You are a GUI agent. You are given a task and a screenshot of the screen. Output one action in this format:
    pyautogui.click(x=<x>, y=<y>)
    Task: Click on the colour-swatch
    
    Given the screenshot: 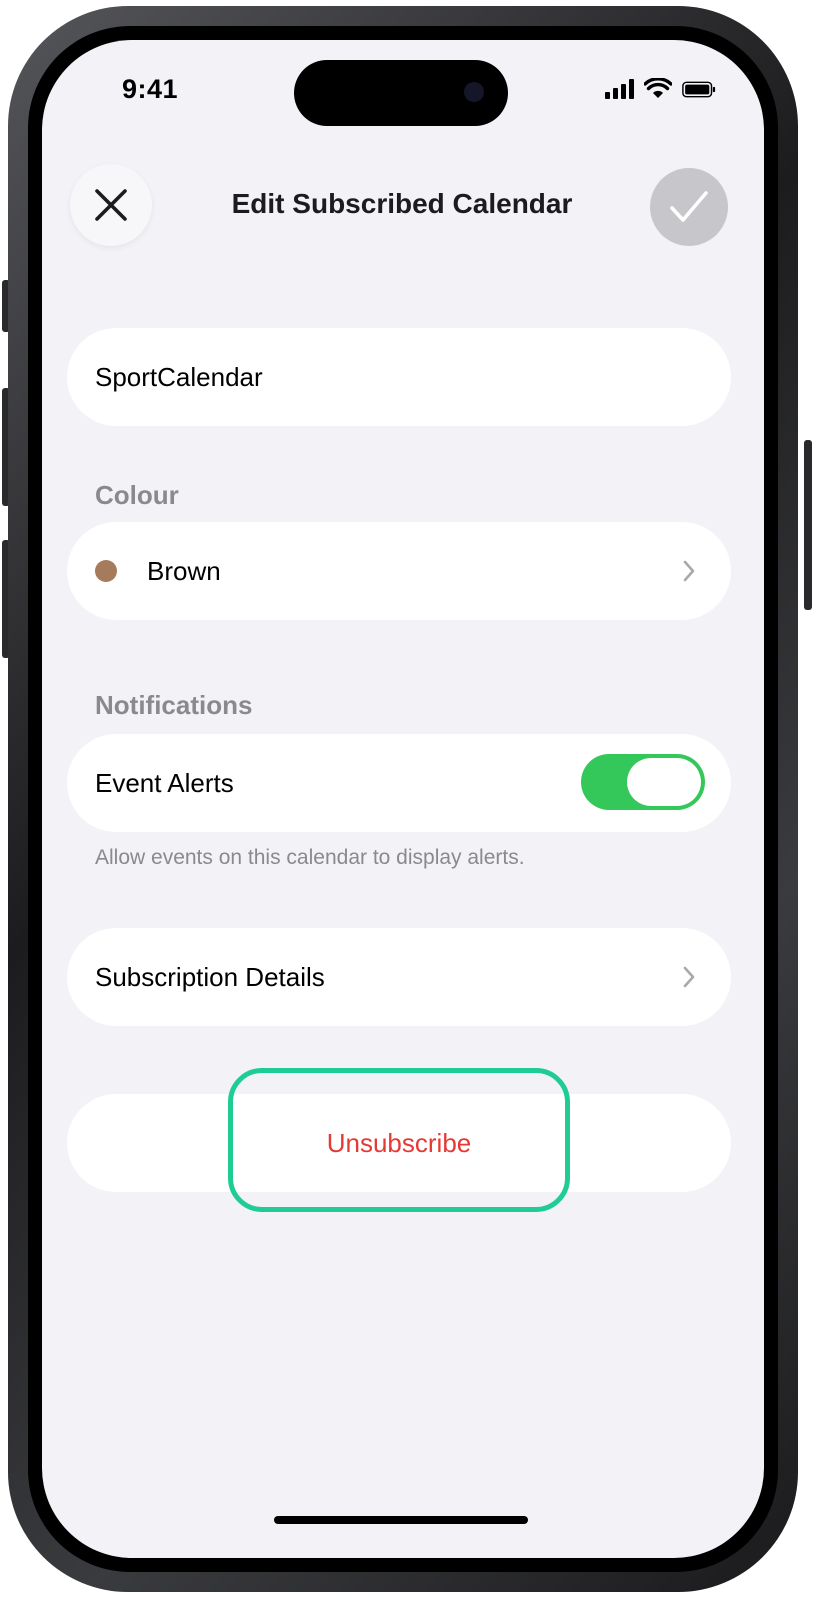 What is the action you would take?
    pyautogui.click(x=106, y=571)
    